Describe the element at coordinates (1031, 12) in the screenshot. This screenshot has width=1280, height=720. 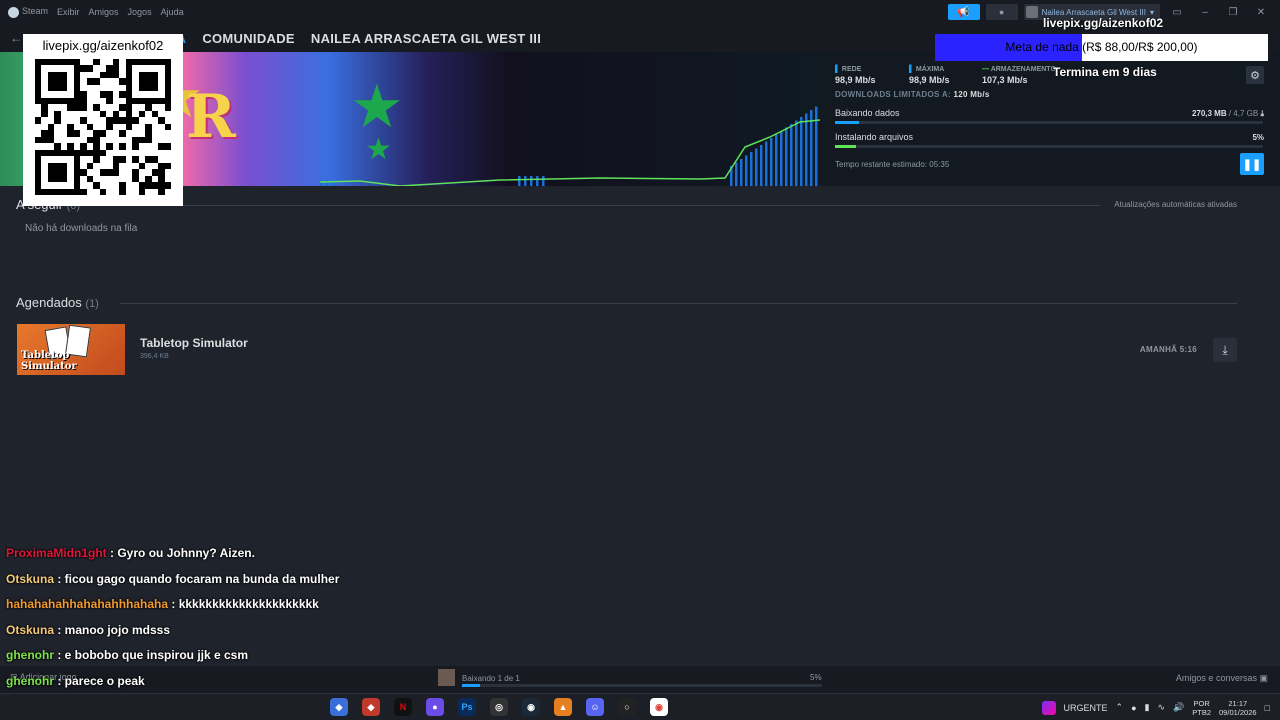
I see `avatar` at that location.